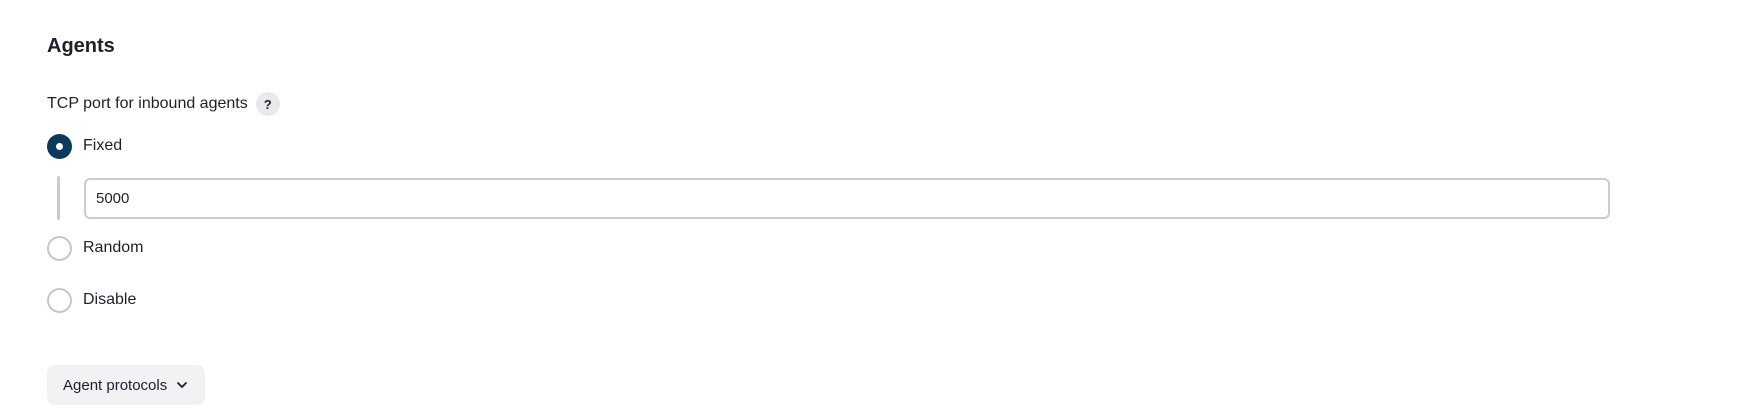  I want to click on help-button: ?, so click(267, 104).